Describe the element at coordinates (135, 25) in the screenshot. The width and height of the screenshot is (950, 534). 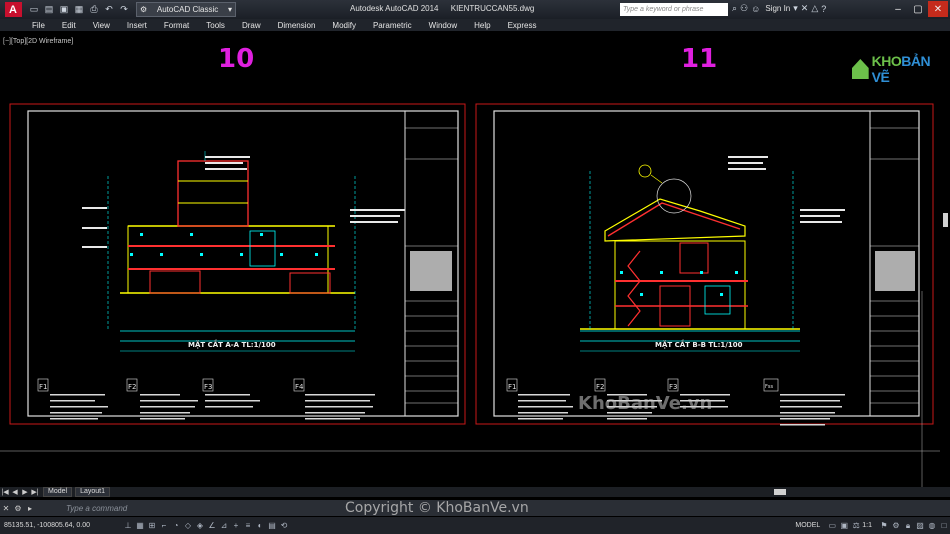
I see `menu-insert: Insert` at that location.